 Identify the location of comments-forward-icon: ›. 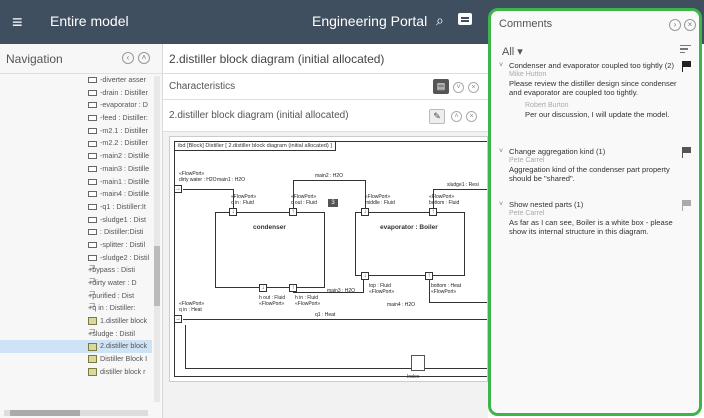
(675, 25).